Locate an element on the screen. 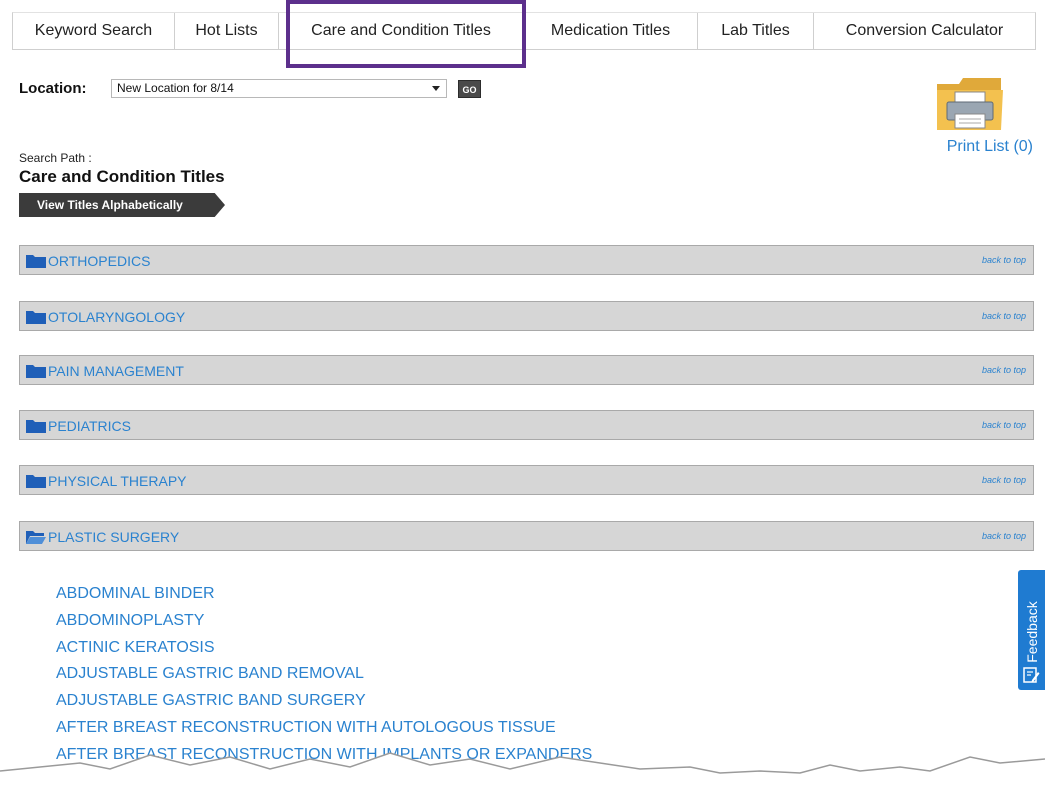  print-list-link: Print List (0) is located at coordinates (990, 147).